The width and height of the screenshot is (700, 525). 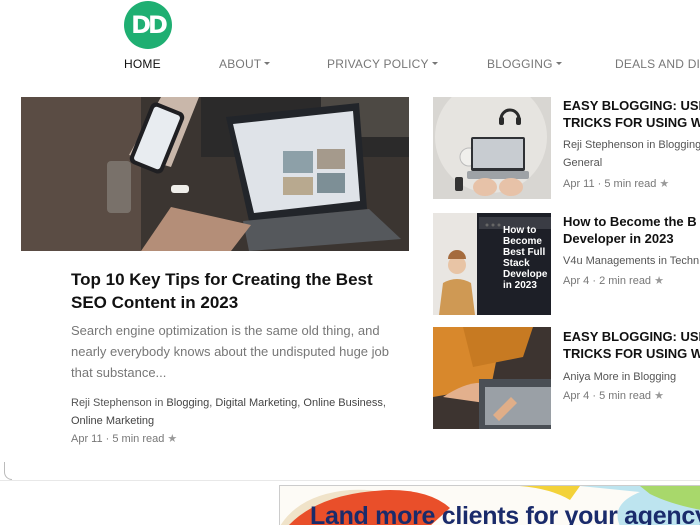 I want to click on nav-deals-label: DEALS AND DISC, so click(x=657, y=64).